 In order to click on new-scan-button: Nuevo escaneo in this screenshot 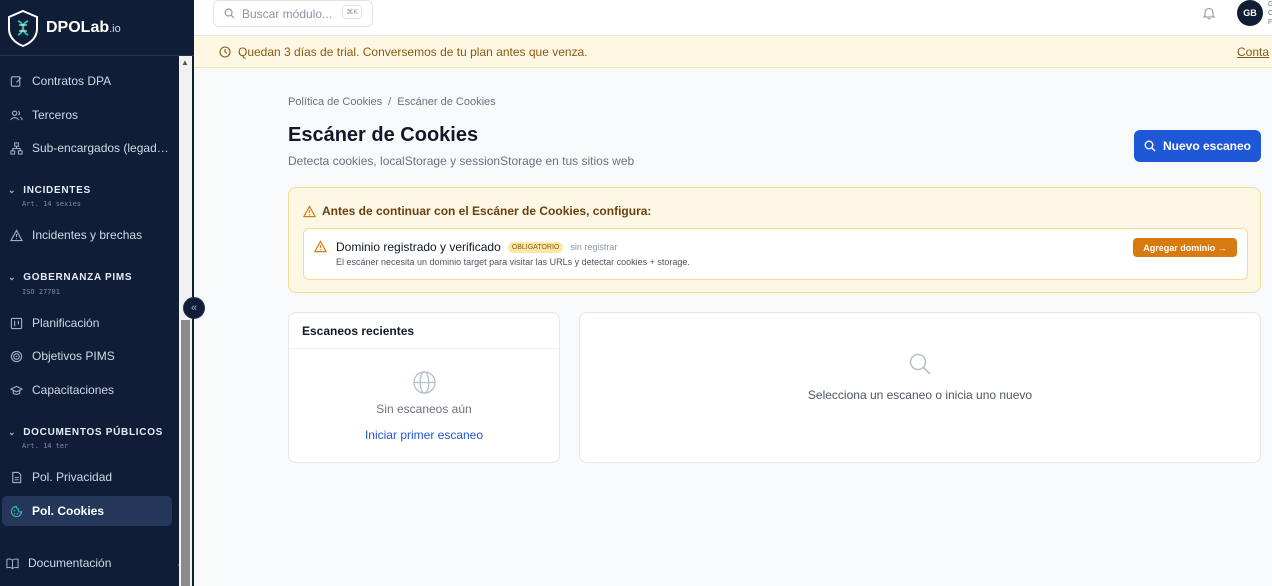, I will do `click(1197, 146)`.